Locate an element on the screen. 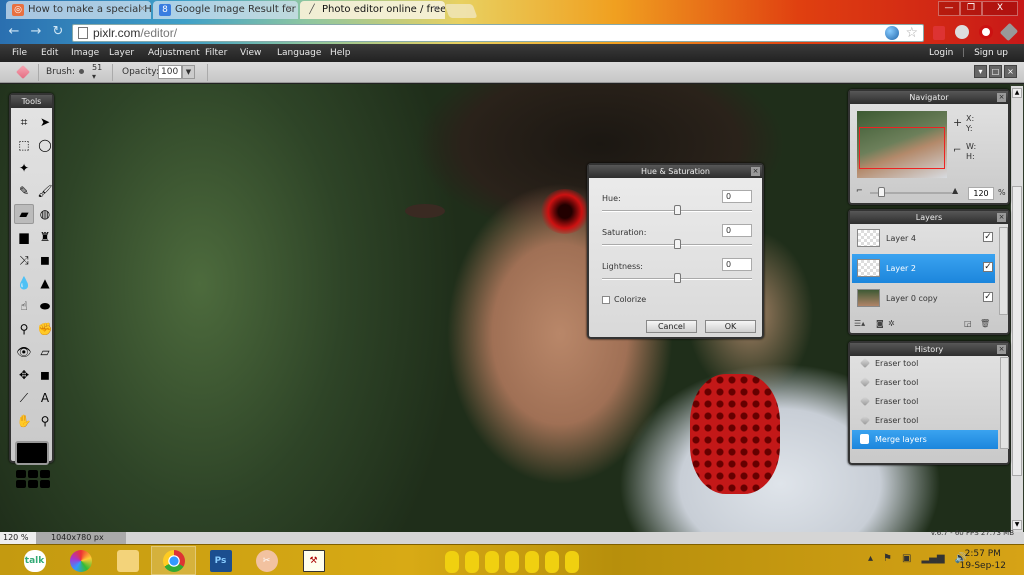 The width and height of the screenshot is (1024, 575). smudge-tool: ☝ is located at coordinates (24, 306).